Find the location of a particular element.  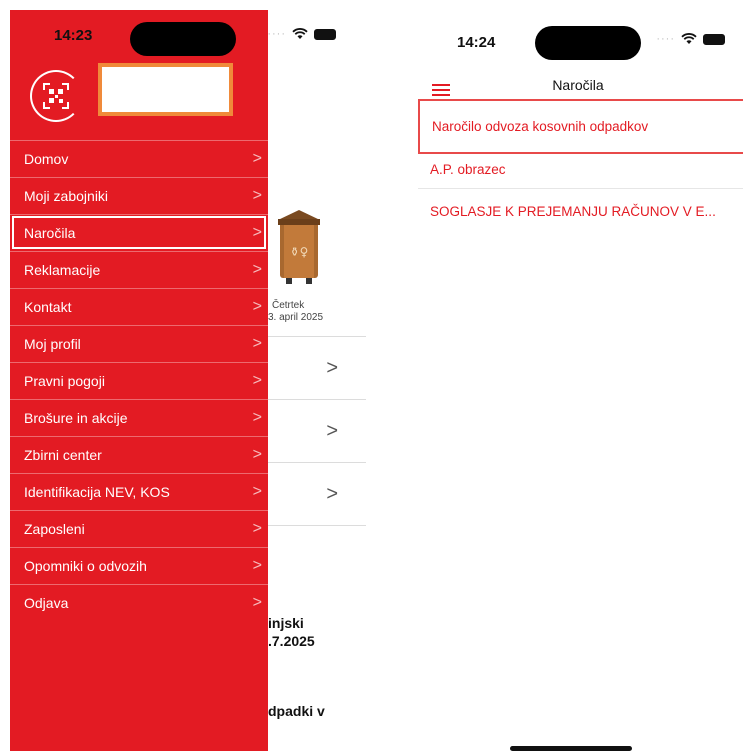

menu-item-opomniki: Opomniki o odvozih > is located at coordinates (139, 565).